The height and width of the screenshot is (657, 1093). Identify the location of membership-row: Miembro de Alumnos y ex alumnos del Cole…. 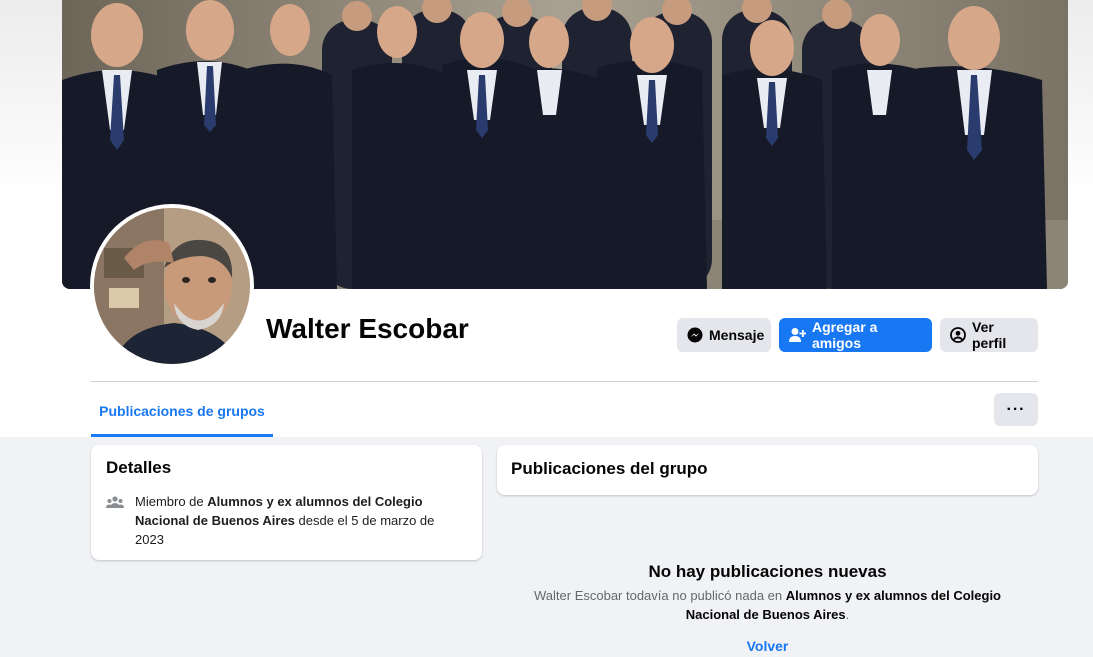
(286, 520).